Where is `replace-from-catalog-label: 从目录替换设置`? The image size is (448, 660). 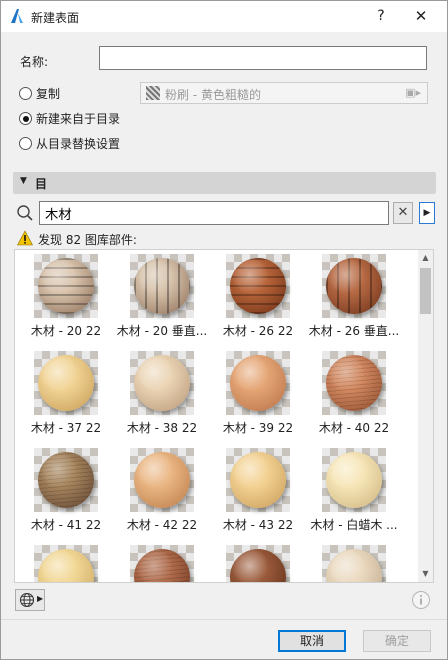 replace-from-catalog-label: 从目录替换设置 is located at coordinates (78, 144).